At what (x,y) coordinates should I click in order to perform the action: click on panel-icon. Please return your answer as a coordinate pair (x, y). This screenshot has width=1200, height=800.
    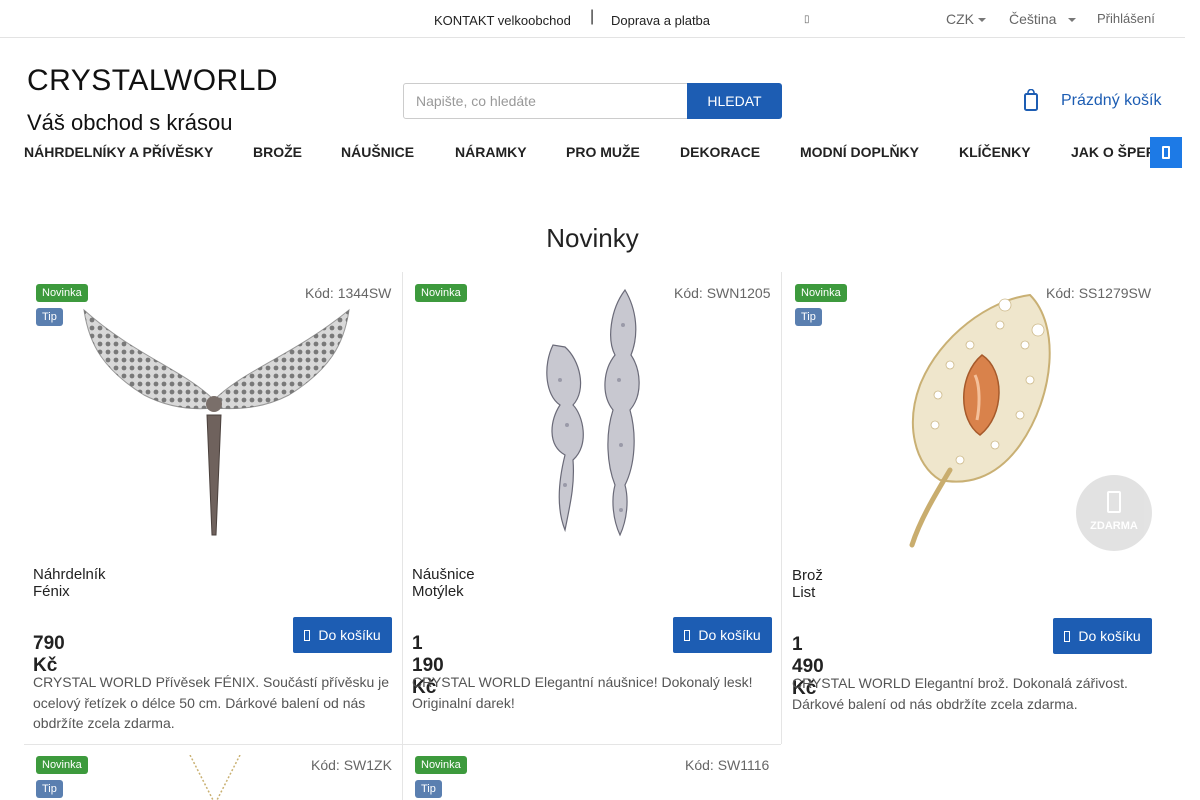
    Looking at the image, I should click on (1166, 152).